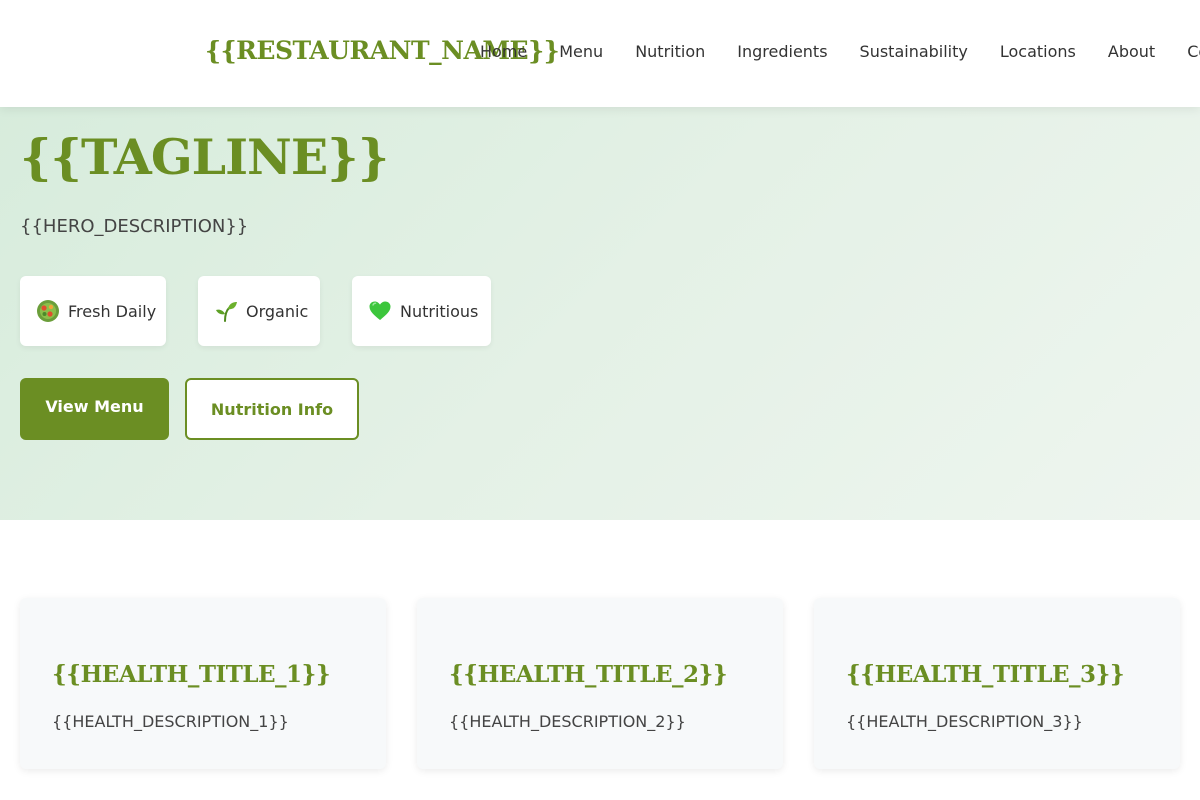 This screenshot has width=1200, height=800. I want to click on nav-link-nutrition: Nutrition, so click(670, 51).